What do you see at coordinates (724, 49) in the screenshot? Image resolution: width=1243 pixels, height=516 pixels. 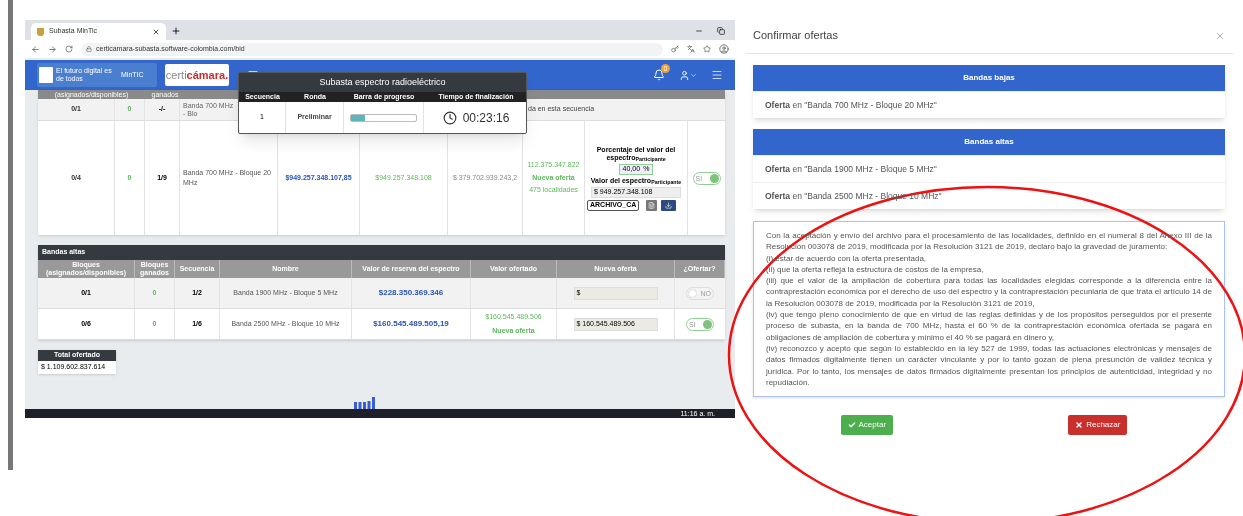 I see `account-icon` at bounding box center [724, 49].